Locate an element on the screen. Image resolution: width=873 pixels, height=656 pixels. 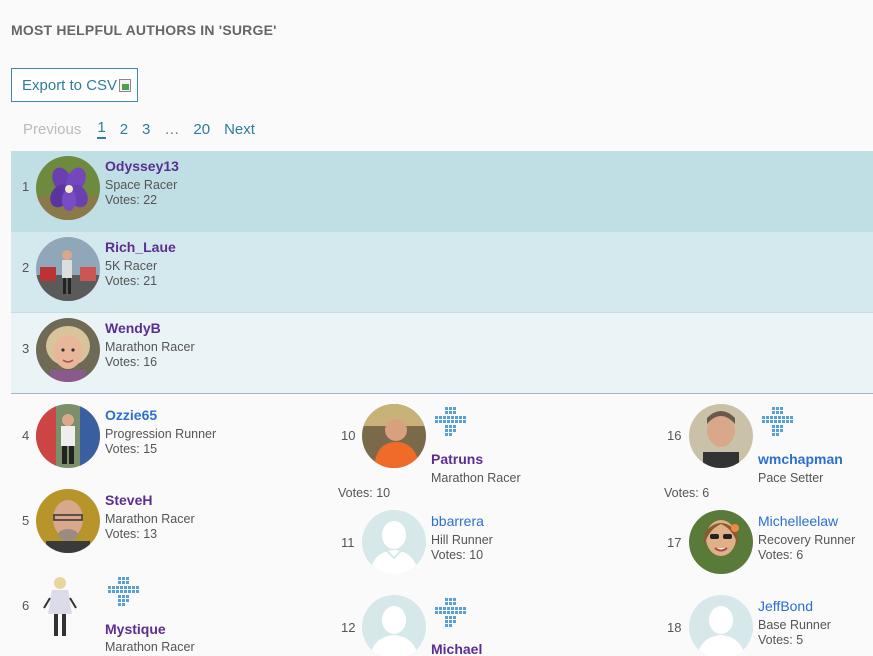
author-votes: Votes: 5 is located at coordinates (781, 640).